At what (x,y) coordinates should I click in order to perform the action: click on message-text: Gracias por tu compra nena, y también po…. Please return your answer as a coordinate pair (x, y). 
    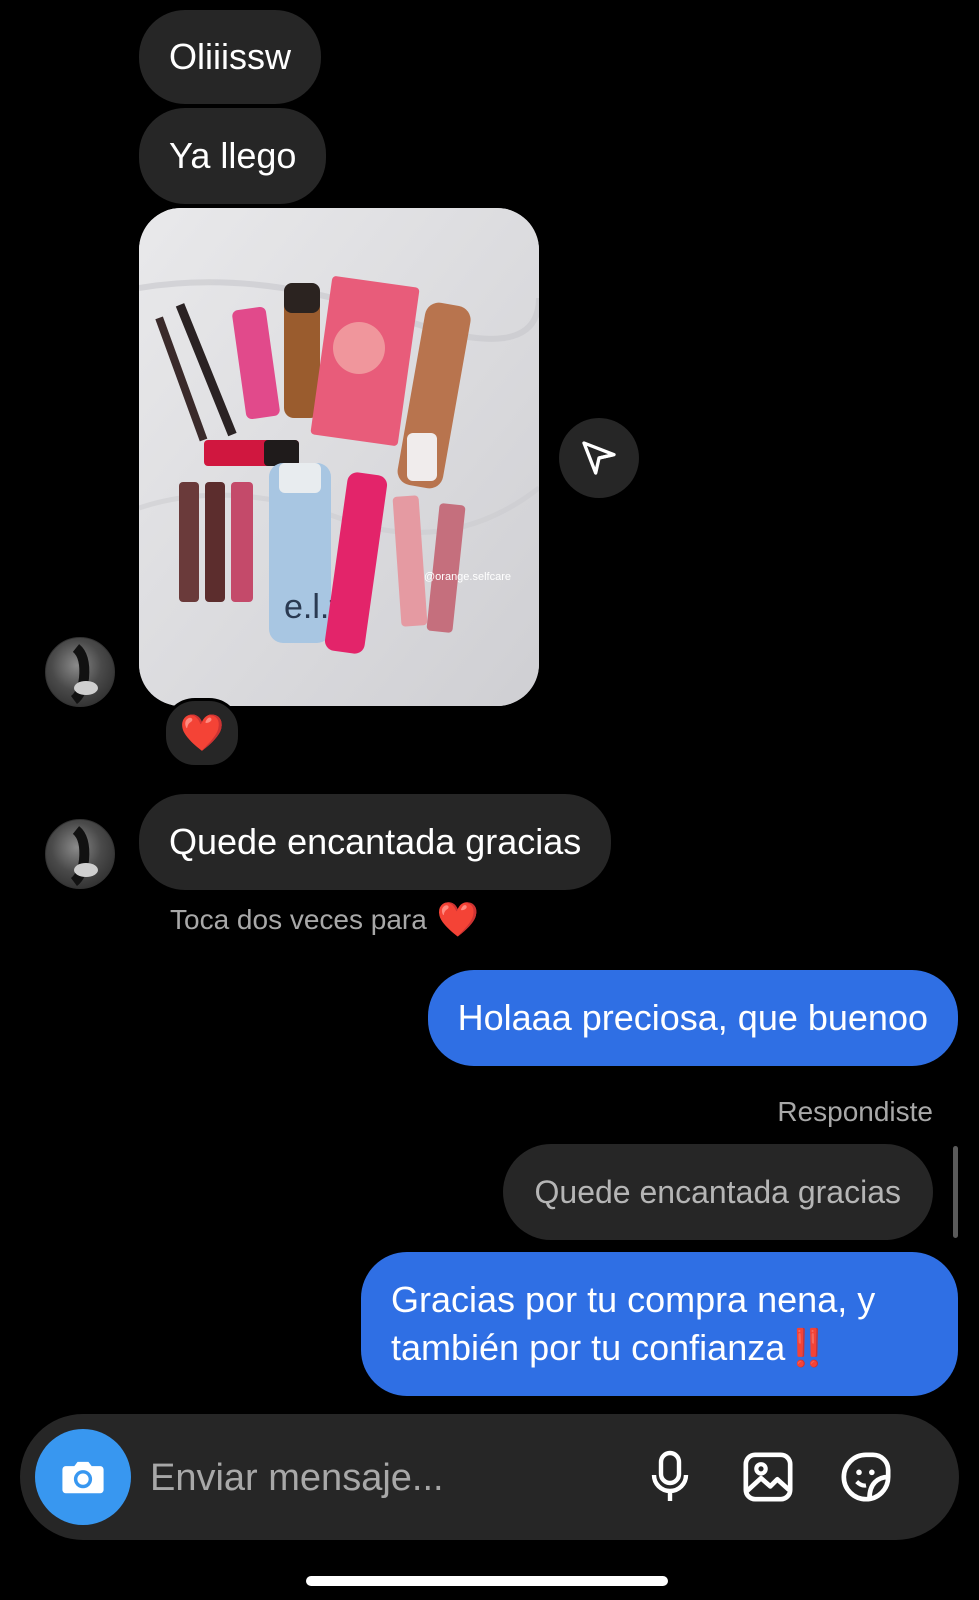
    Looking at the image, I should click on (656, 1324).